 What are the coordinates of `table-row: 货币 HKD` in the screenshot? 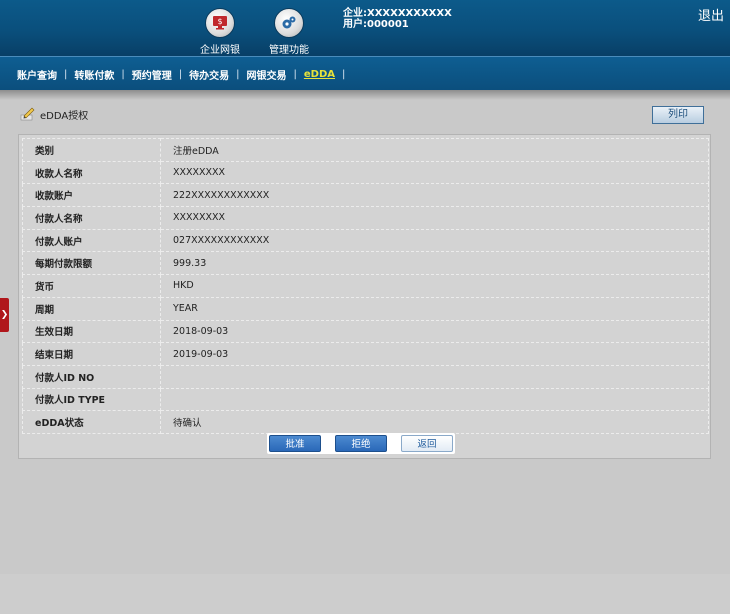 It's located at (365, 286).